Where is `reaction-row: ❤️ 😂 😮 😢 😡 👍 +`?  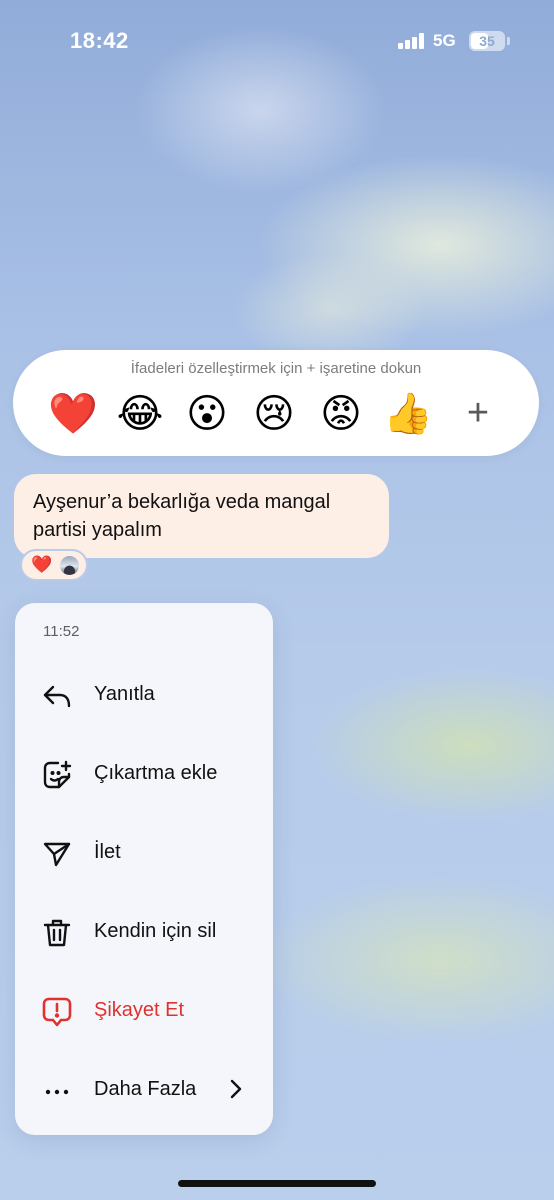 reaction-row: ❤️ 😂 😮 😢 😡 👍 + is located at coordinates (277, 414).